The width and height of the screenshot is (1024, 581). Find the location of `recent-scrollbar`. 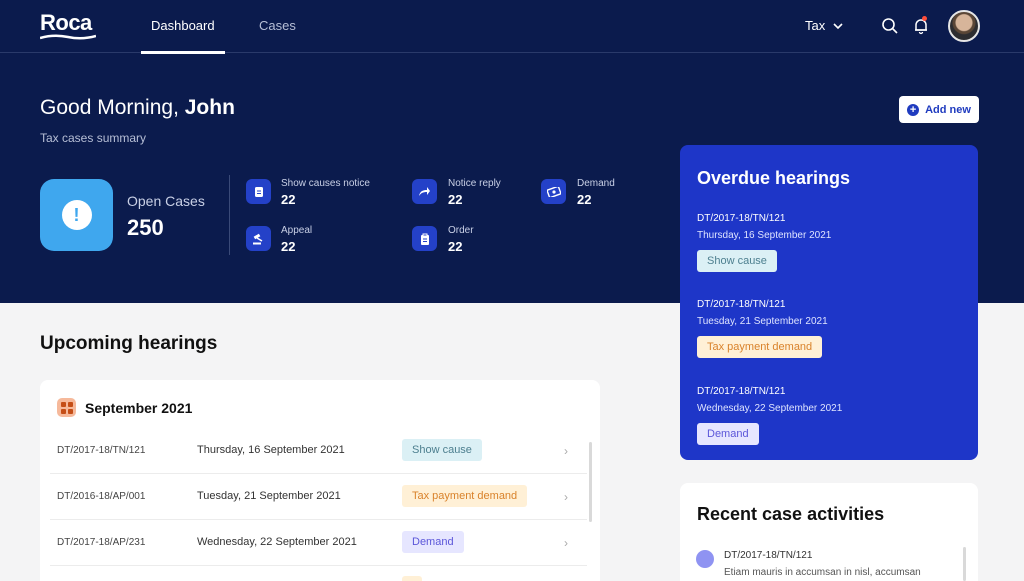

recent-scrollbar is located at coordinates (964, 564).